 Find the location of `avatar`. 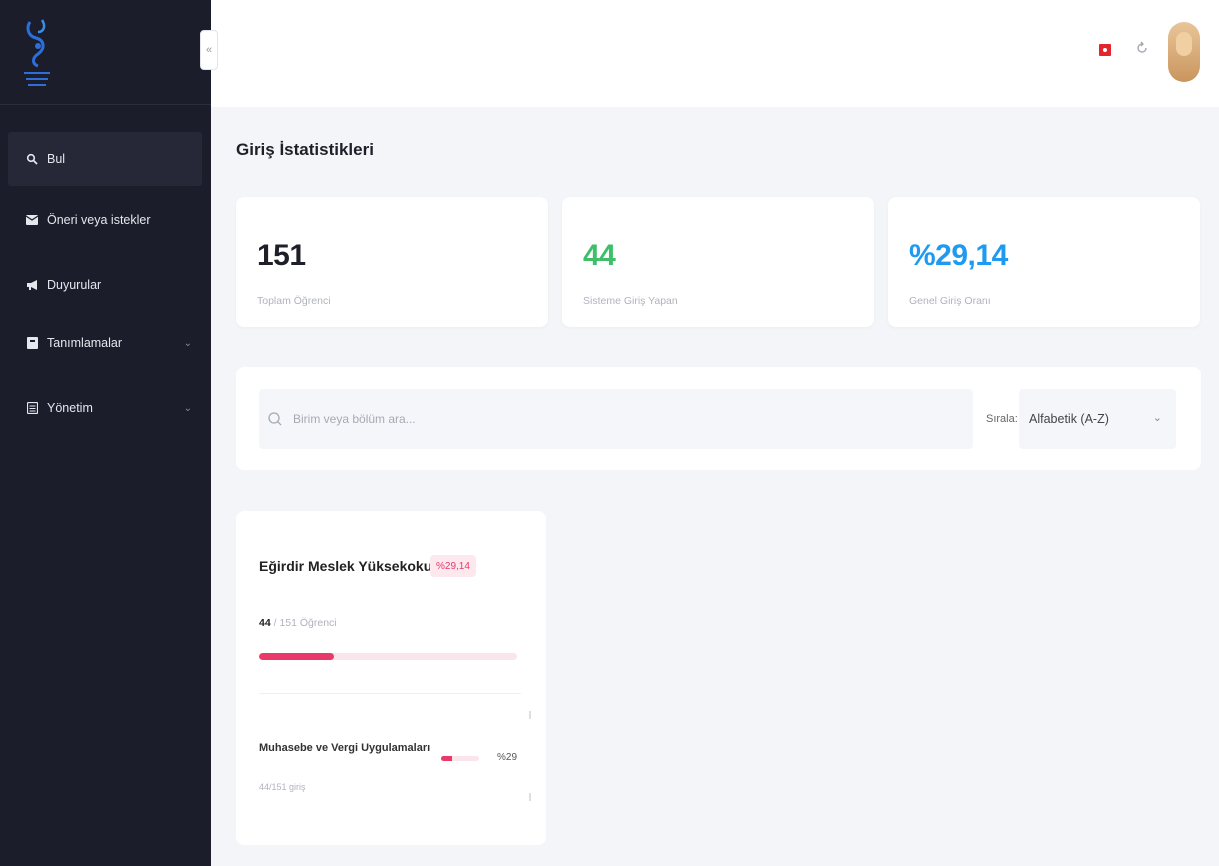

avatar is located at coordinates (1184, 52).